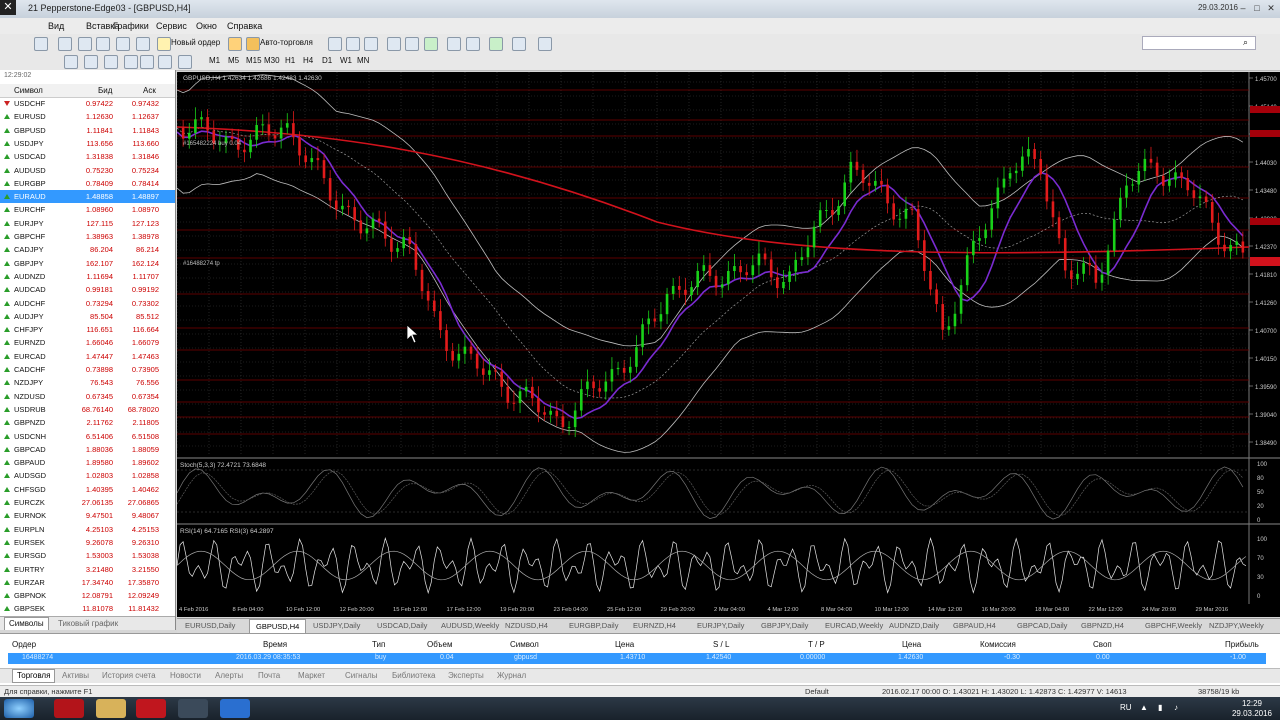 This screenshot has height=720, width=1280. I want to click on menu-window: Окно, so click(206, 26).